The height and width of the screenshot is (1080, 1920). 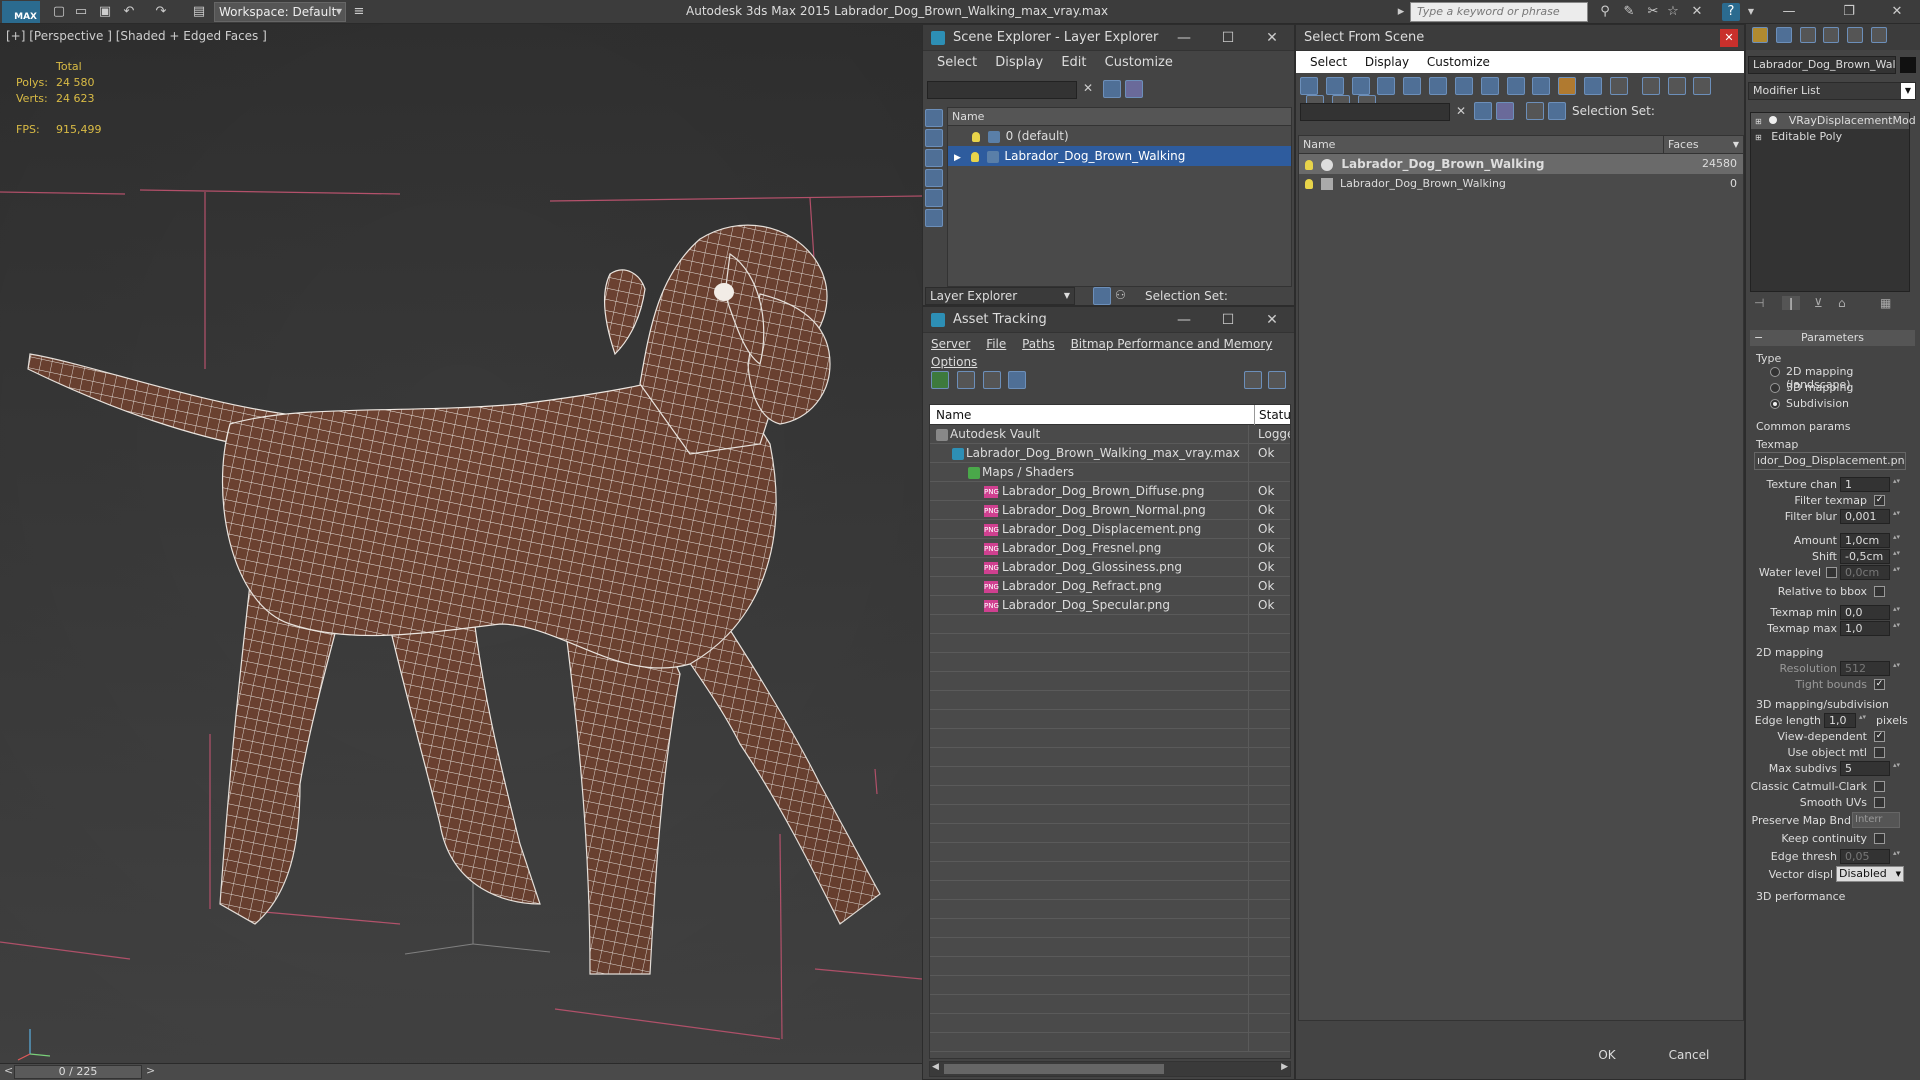 I want to click on select-none-icon, so click(x=1676, y=86).